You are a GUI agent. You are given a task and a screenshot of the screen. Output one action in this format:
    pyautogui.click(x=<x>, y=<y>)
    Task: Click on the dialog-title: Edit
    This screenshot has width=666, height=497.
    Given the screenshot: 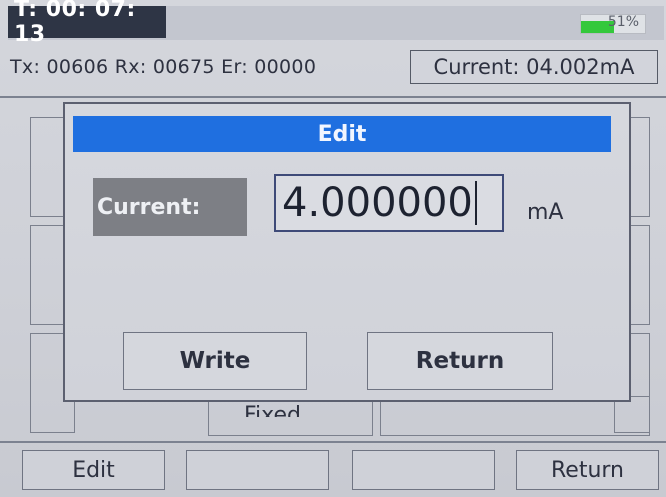 What is the action you would take?
    pyautogui.click(x=342, y=134)
    